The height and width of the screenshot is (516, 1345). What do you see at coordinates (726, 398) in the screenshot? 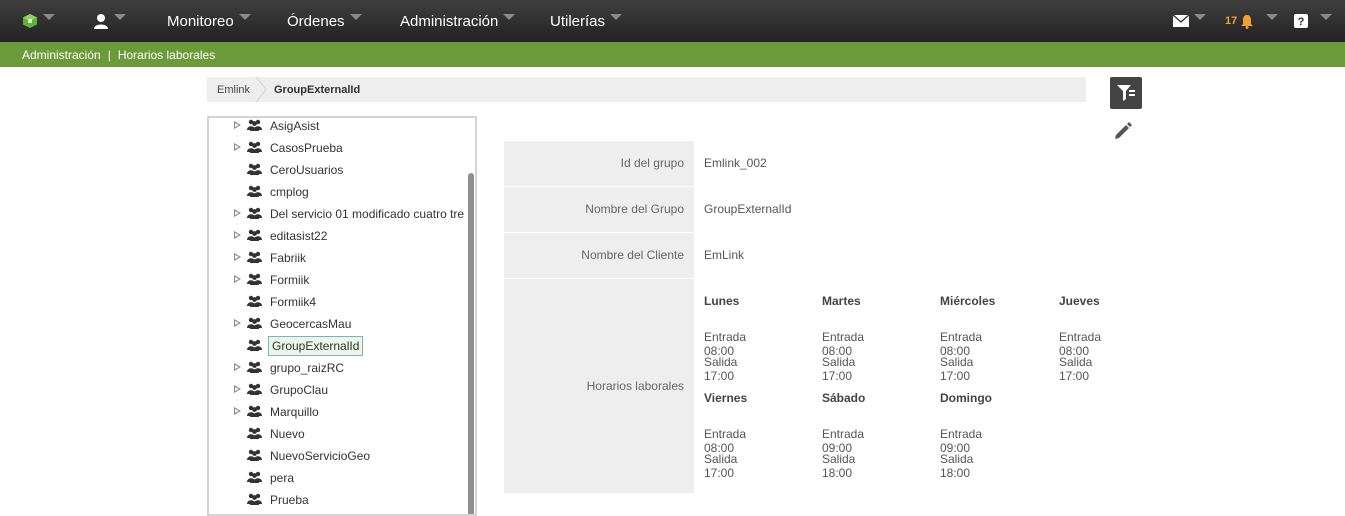
I see `day-name: Viernes` at bounding box center [726, 398].